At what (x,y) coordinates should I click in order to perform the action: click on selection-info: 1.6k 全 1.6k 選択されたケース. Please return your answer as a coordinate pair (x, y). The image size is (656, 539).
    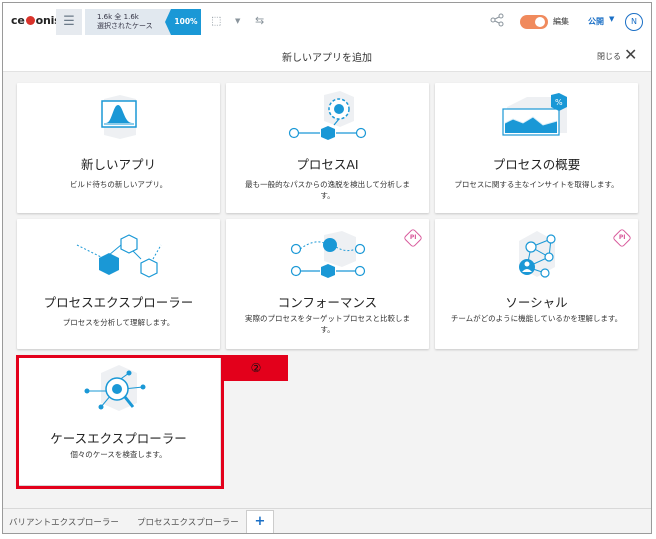
    Looking at the image, I should click on (131, 22).